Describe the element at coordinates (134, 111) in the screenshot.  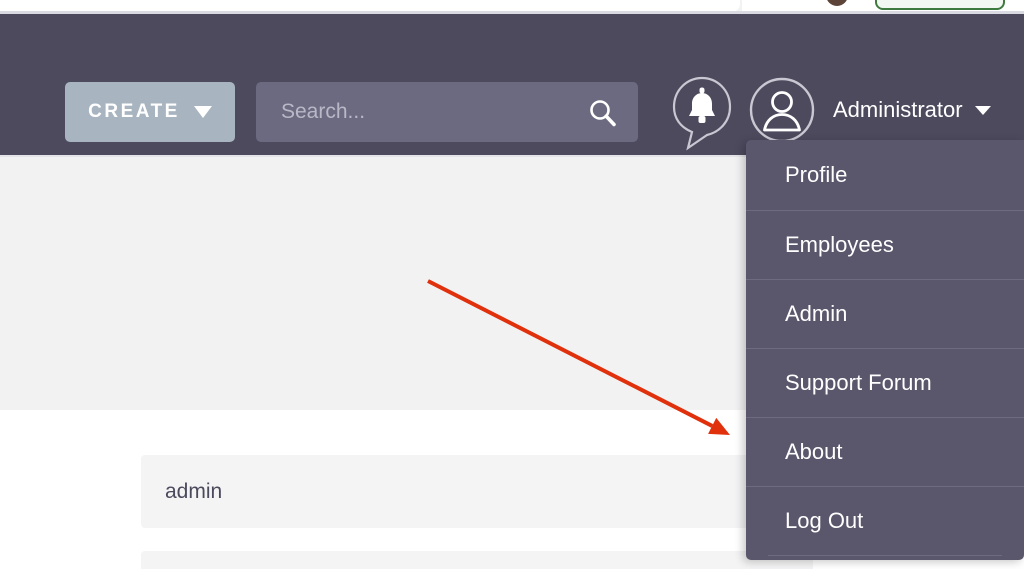
I see `create-button-label: CREATE` at that location.